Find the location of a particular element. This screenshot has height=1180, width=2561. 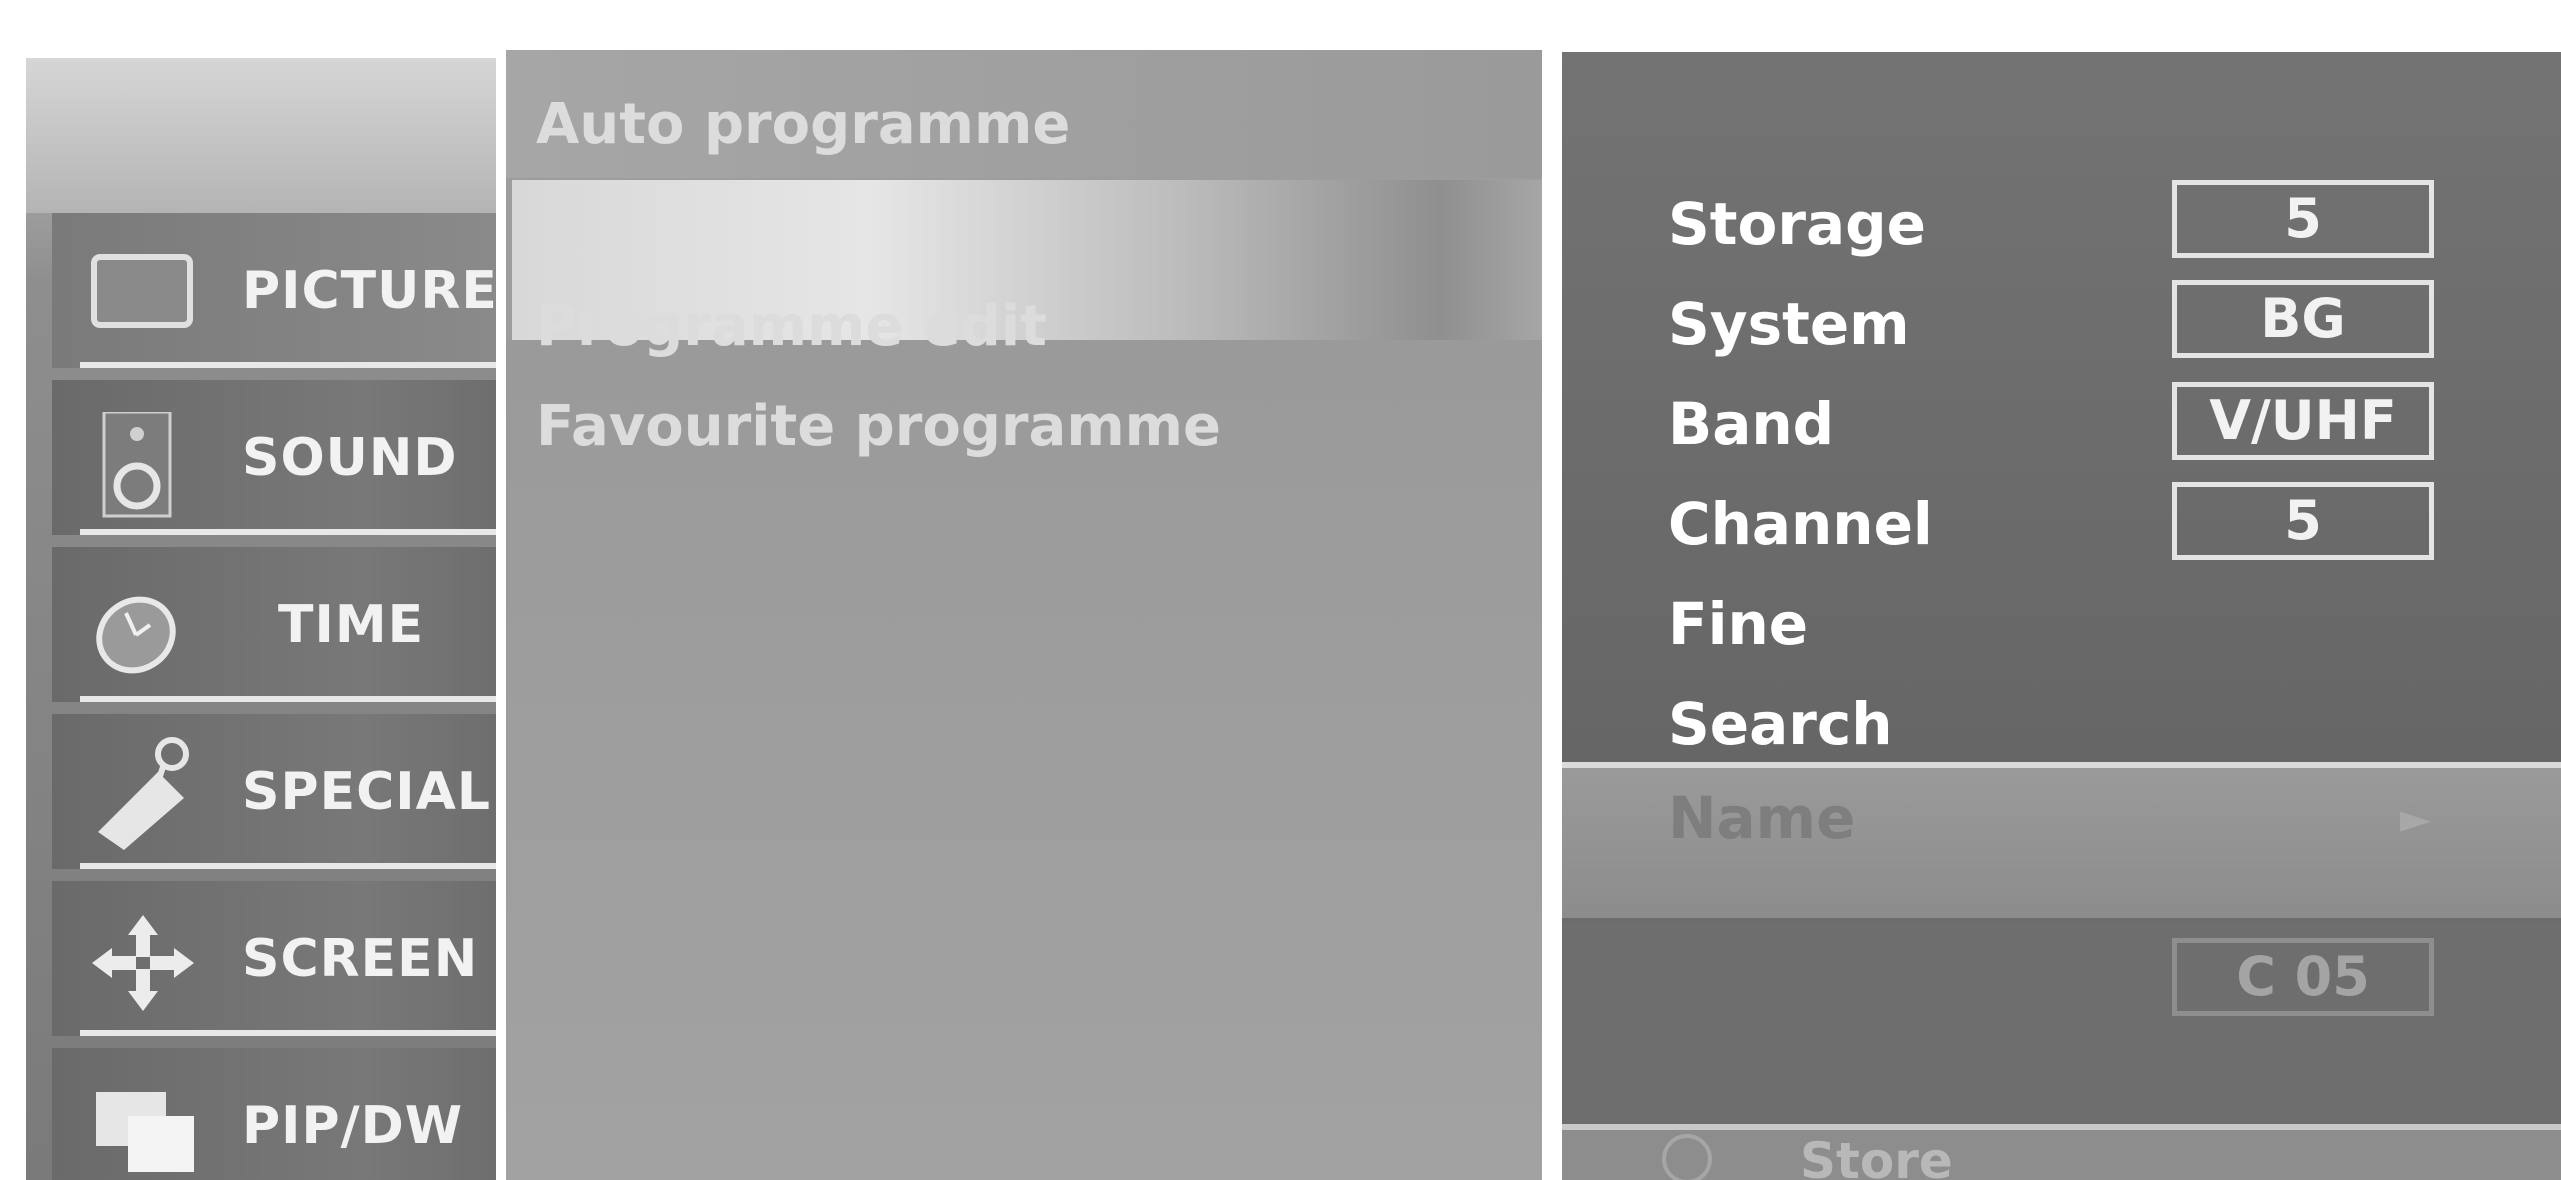

sidebar-item-screen: SCREEN is located at coordinates (274, 958).